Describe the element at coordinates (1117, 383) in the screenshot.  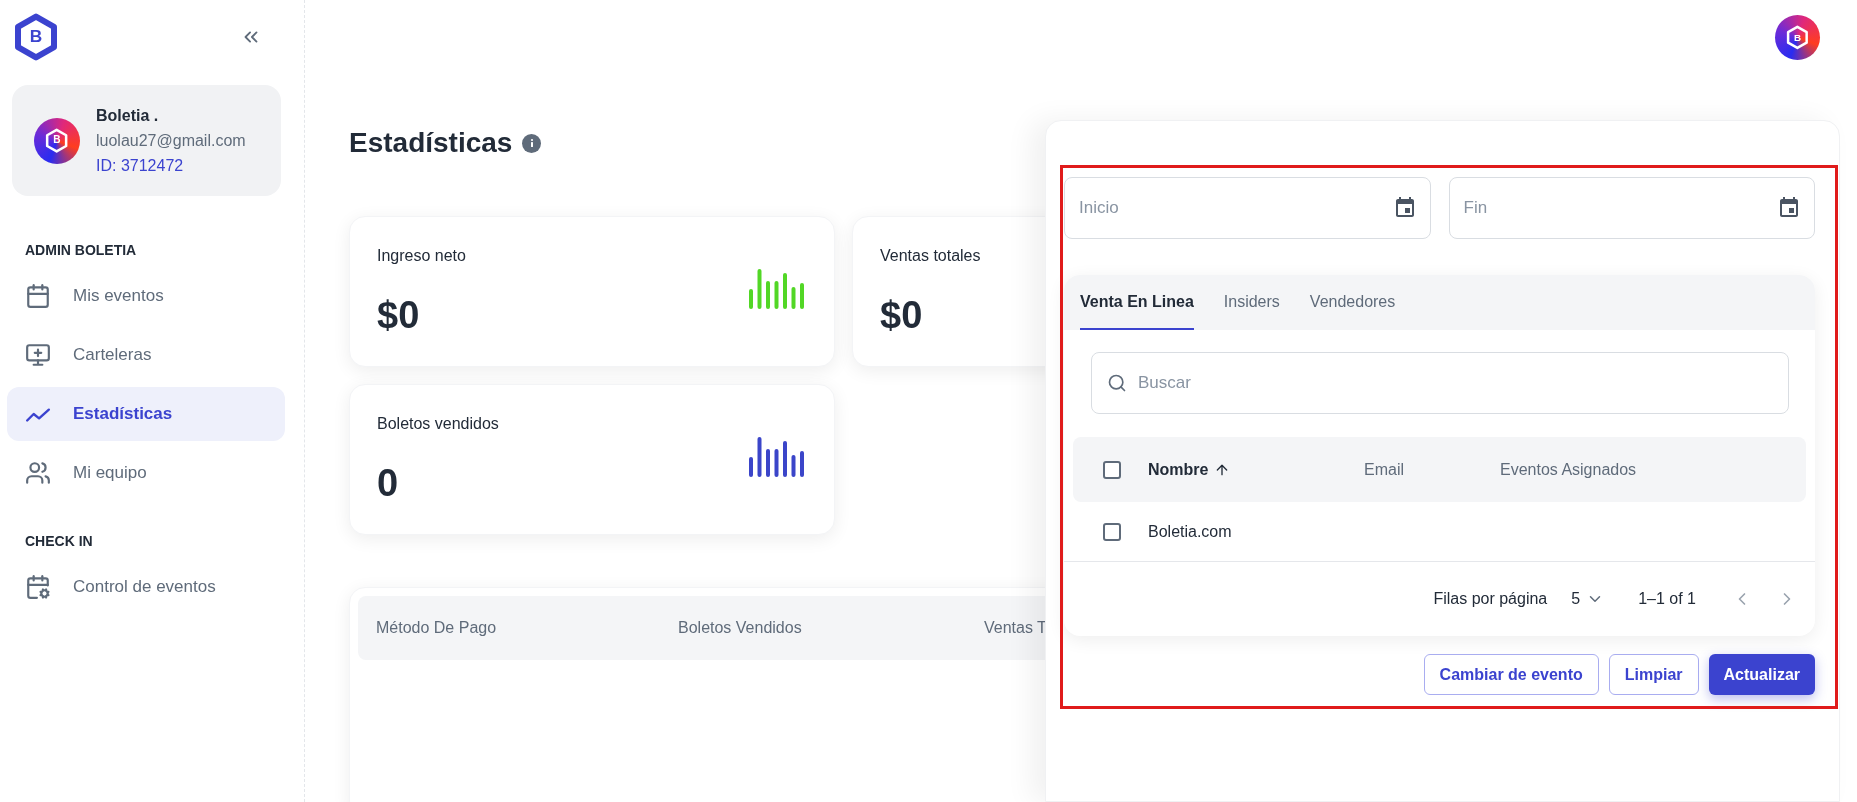
I see `search-icon` at that location.